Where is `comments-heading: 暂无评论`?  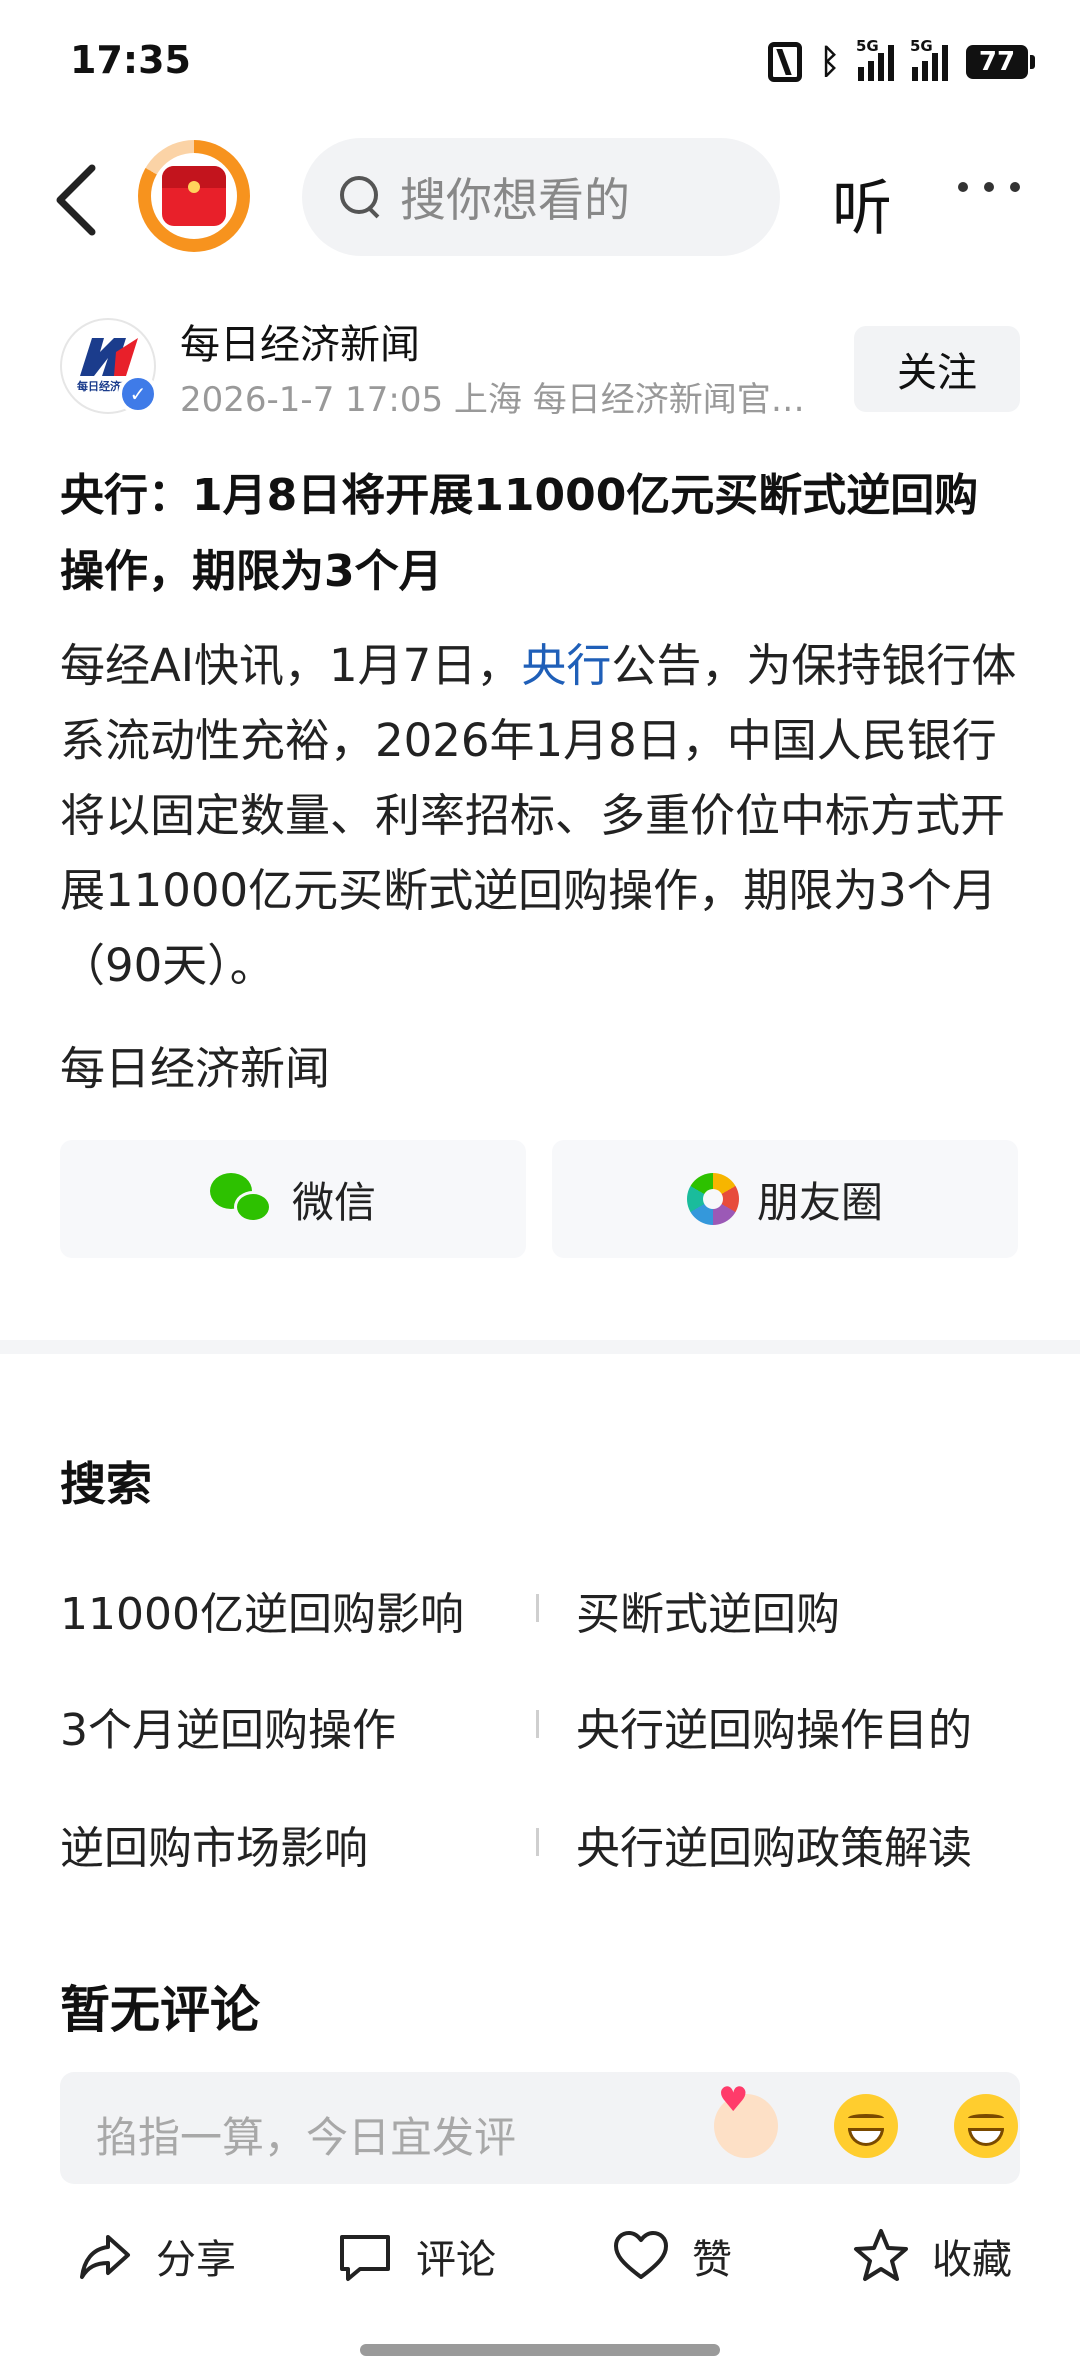 comments-heading: 暂无评论 is located at coordinates (160, 2010).